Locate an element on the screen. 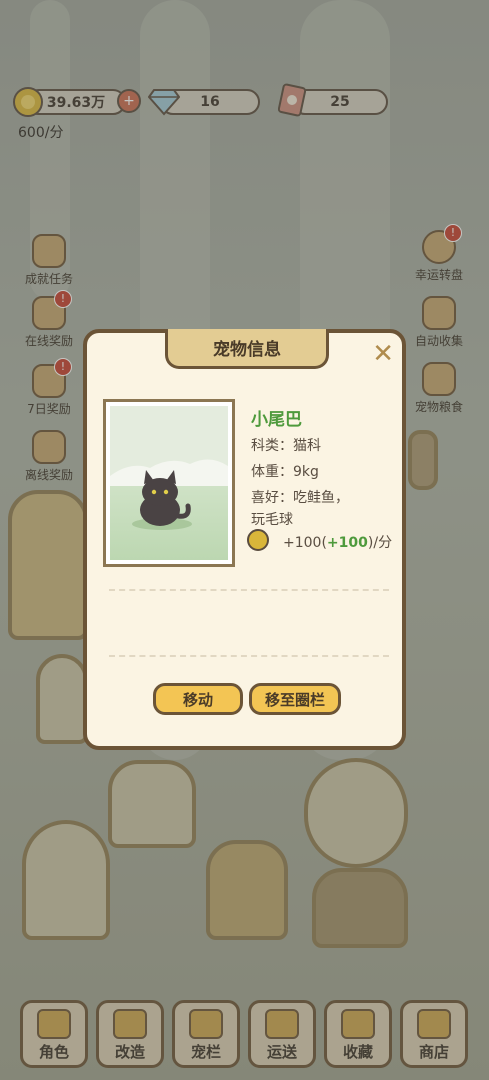  move-to-pen-button: 移至圈栏 is located at coordinates (295, 699).